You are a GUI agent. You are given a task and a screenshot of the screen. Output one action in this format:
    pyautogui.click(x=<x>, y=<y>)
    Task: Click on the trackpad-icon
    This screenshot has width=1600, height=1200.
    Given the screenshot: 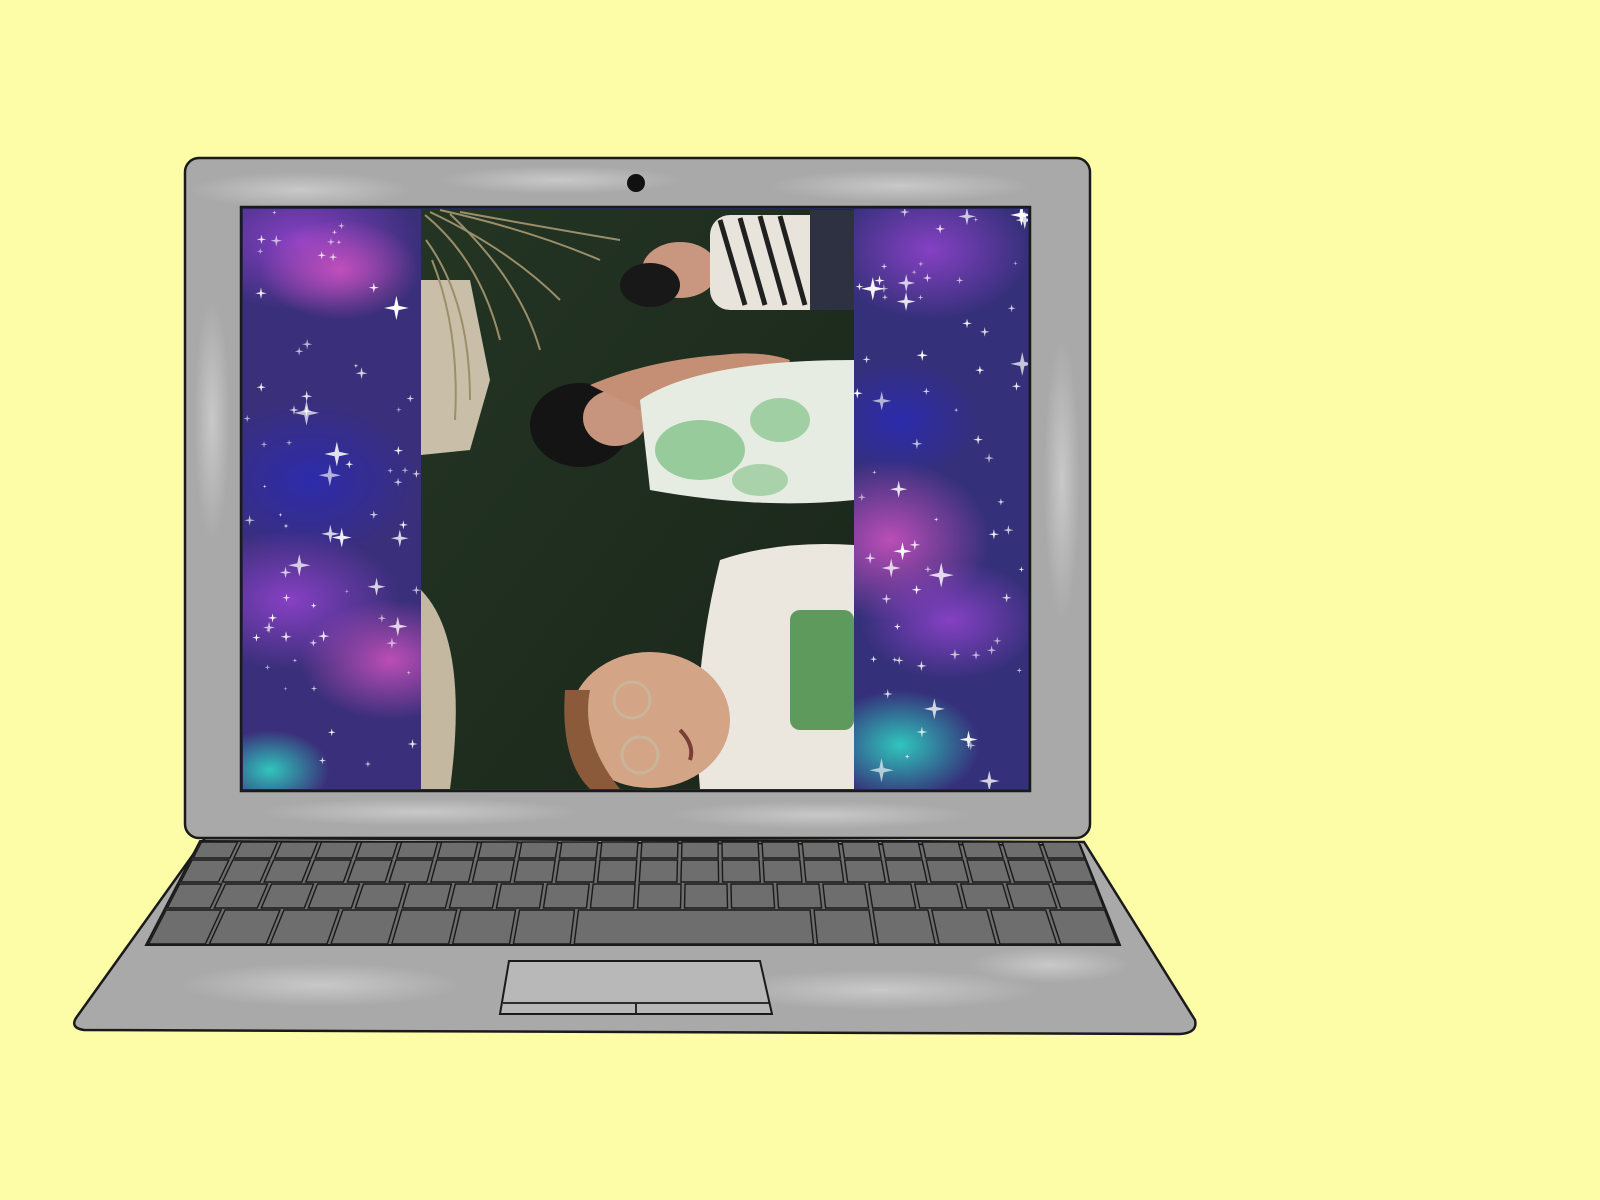 What is the action you would take?
    pyautogui.click(x=636, y=987)
    